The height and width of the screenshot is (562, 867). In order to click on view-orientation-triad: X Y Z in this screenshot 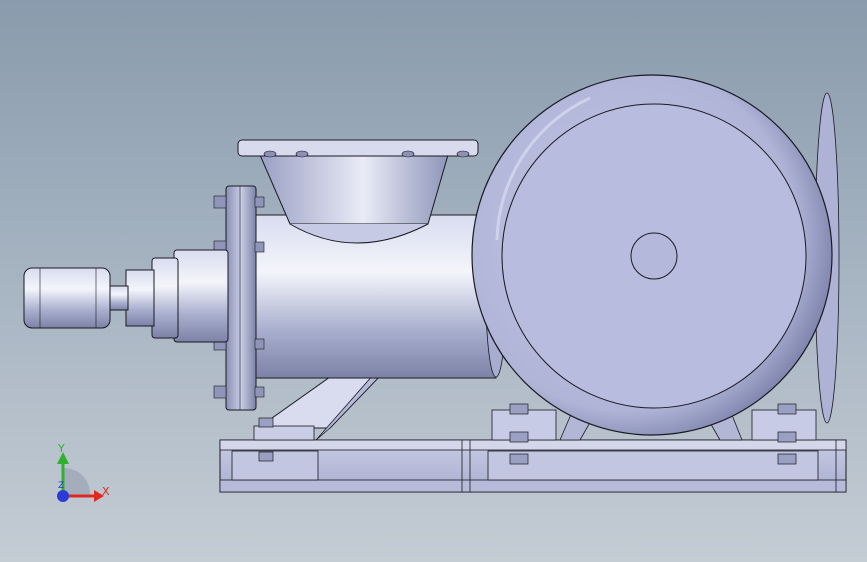, I will do `click(80, 475)`.